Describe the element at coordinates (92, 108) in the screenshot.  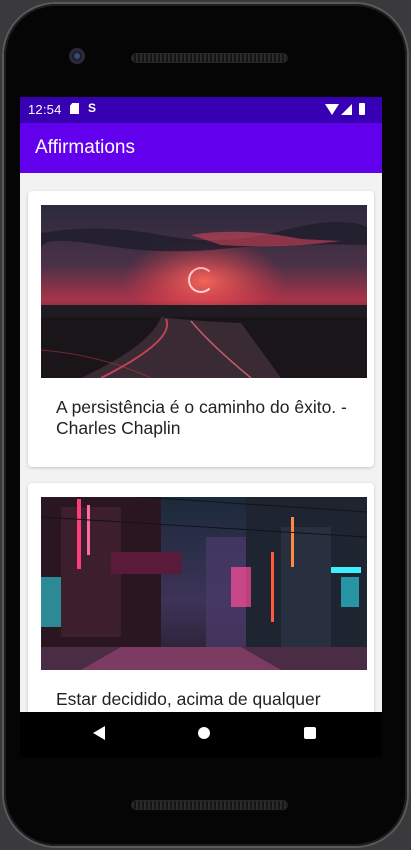
I see `sync-icon: S` at that location.